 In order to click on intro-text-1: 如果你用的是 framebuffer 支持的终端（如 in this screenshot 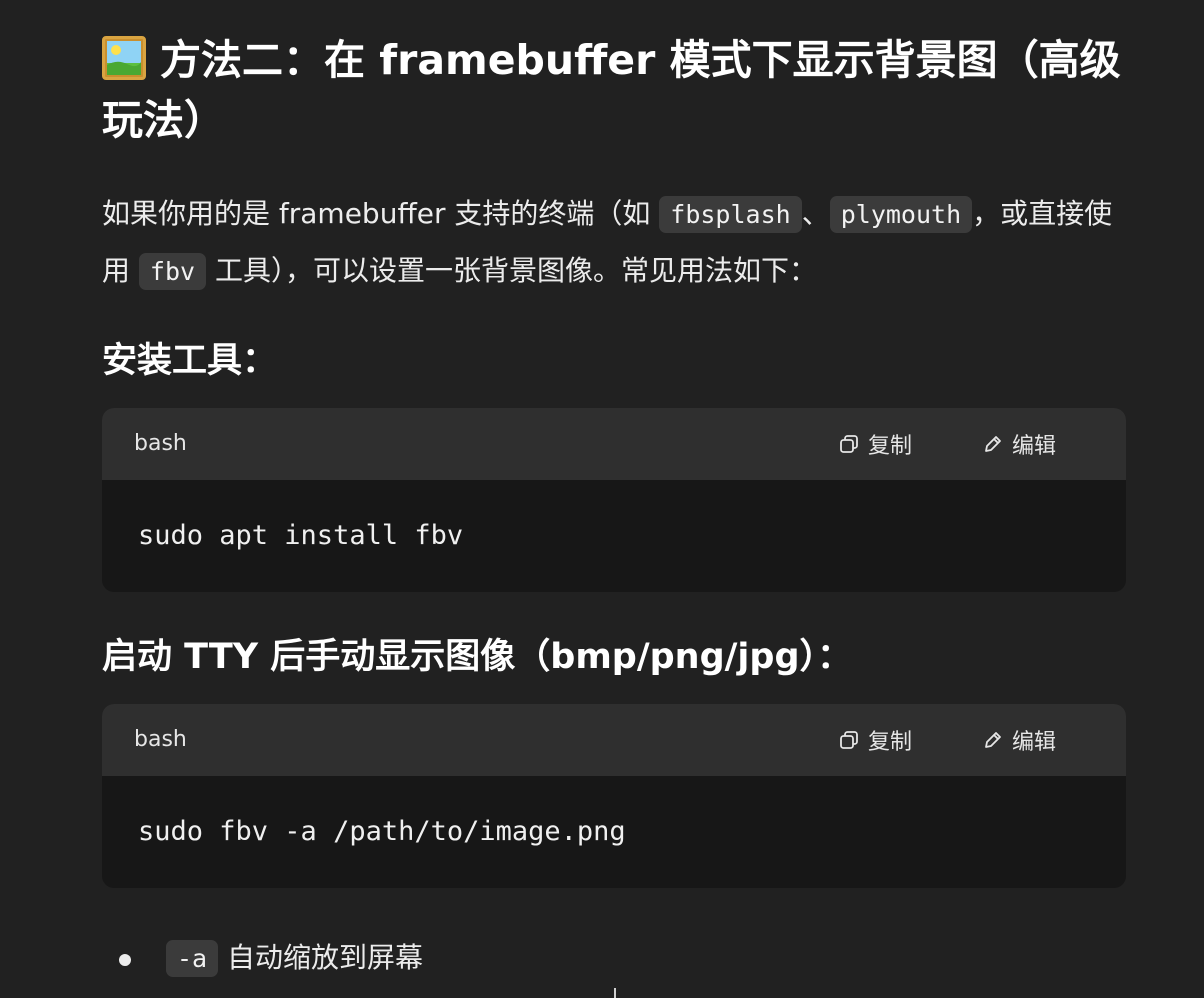, I will do `click(381, 213)`.